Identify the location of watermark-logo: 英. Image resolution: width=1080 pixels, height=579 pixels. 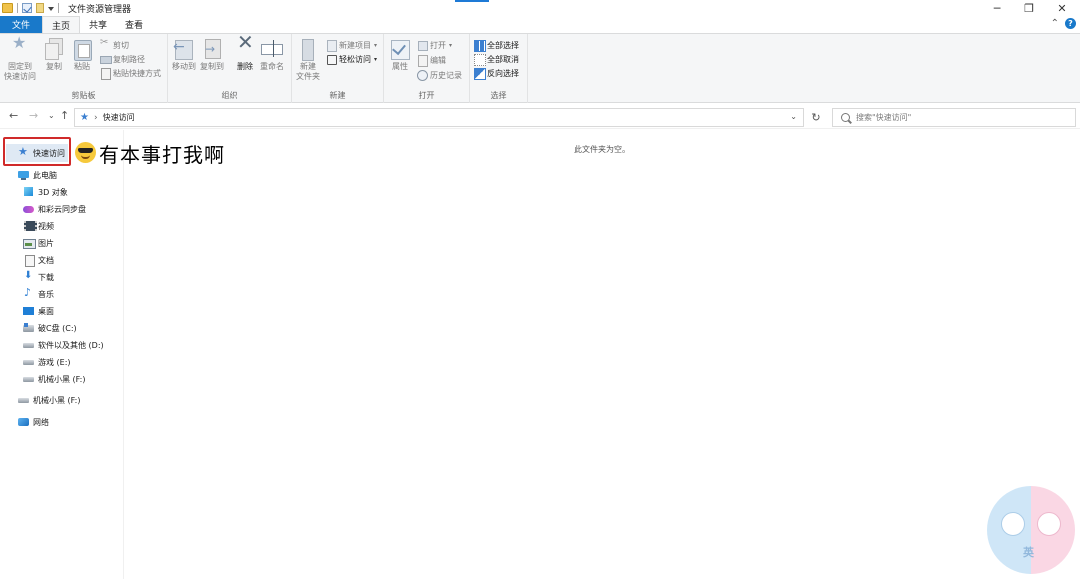
(1031, 530).